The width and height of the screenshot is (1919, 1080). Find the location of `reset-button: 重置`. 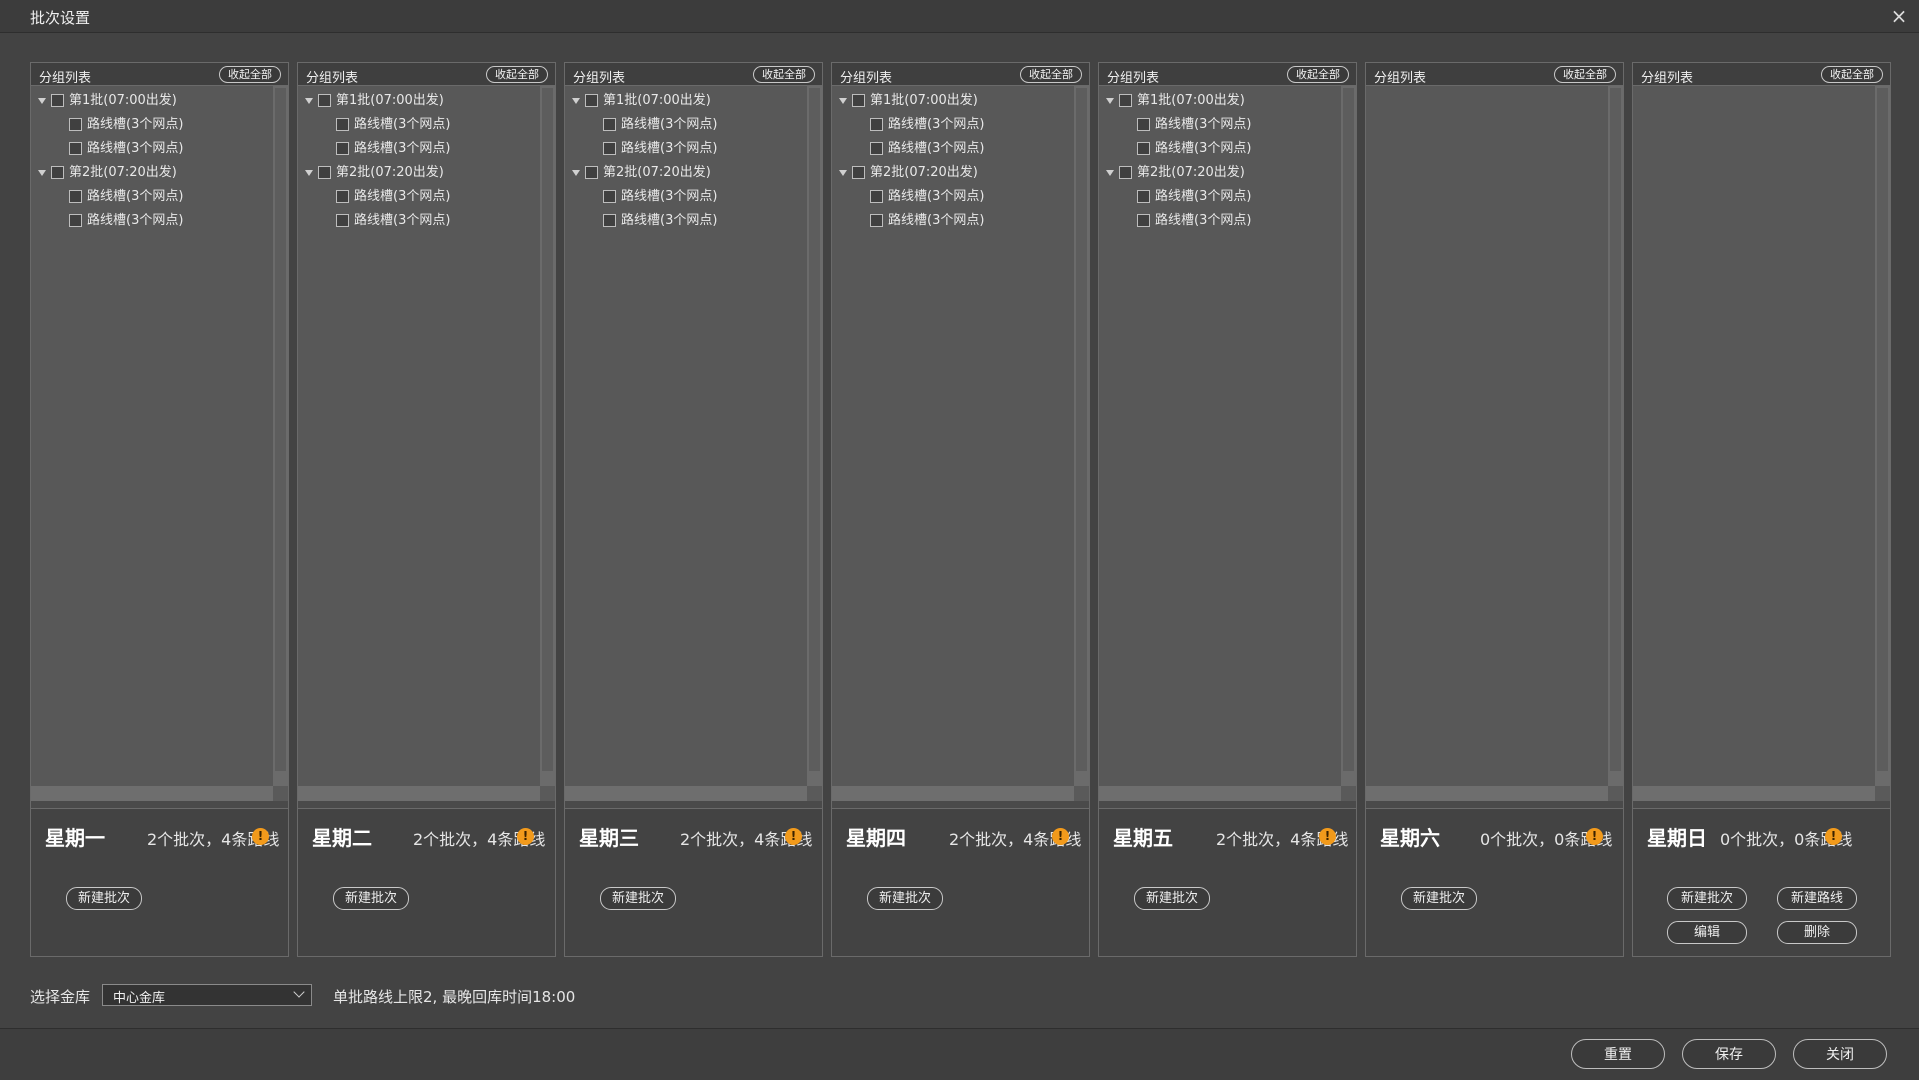

reset-button: 重置 is located at coordinates (1618, 1054).